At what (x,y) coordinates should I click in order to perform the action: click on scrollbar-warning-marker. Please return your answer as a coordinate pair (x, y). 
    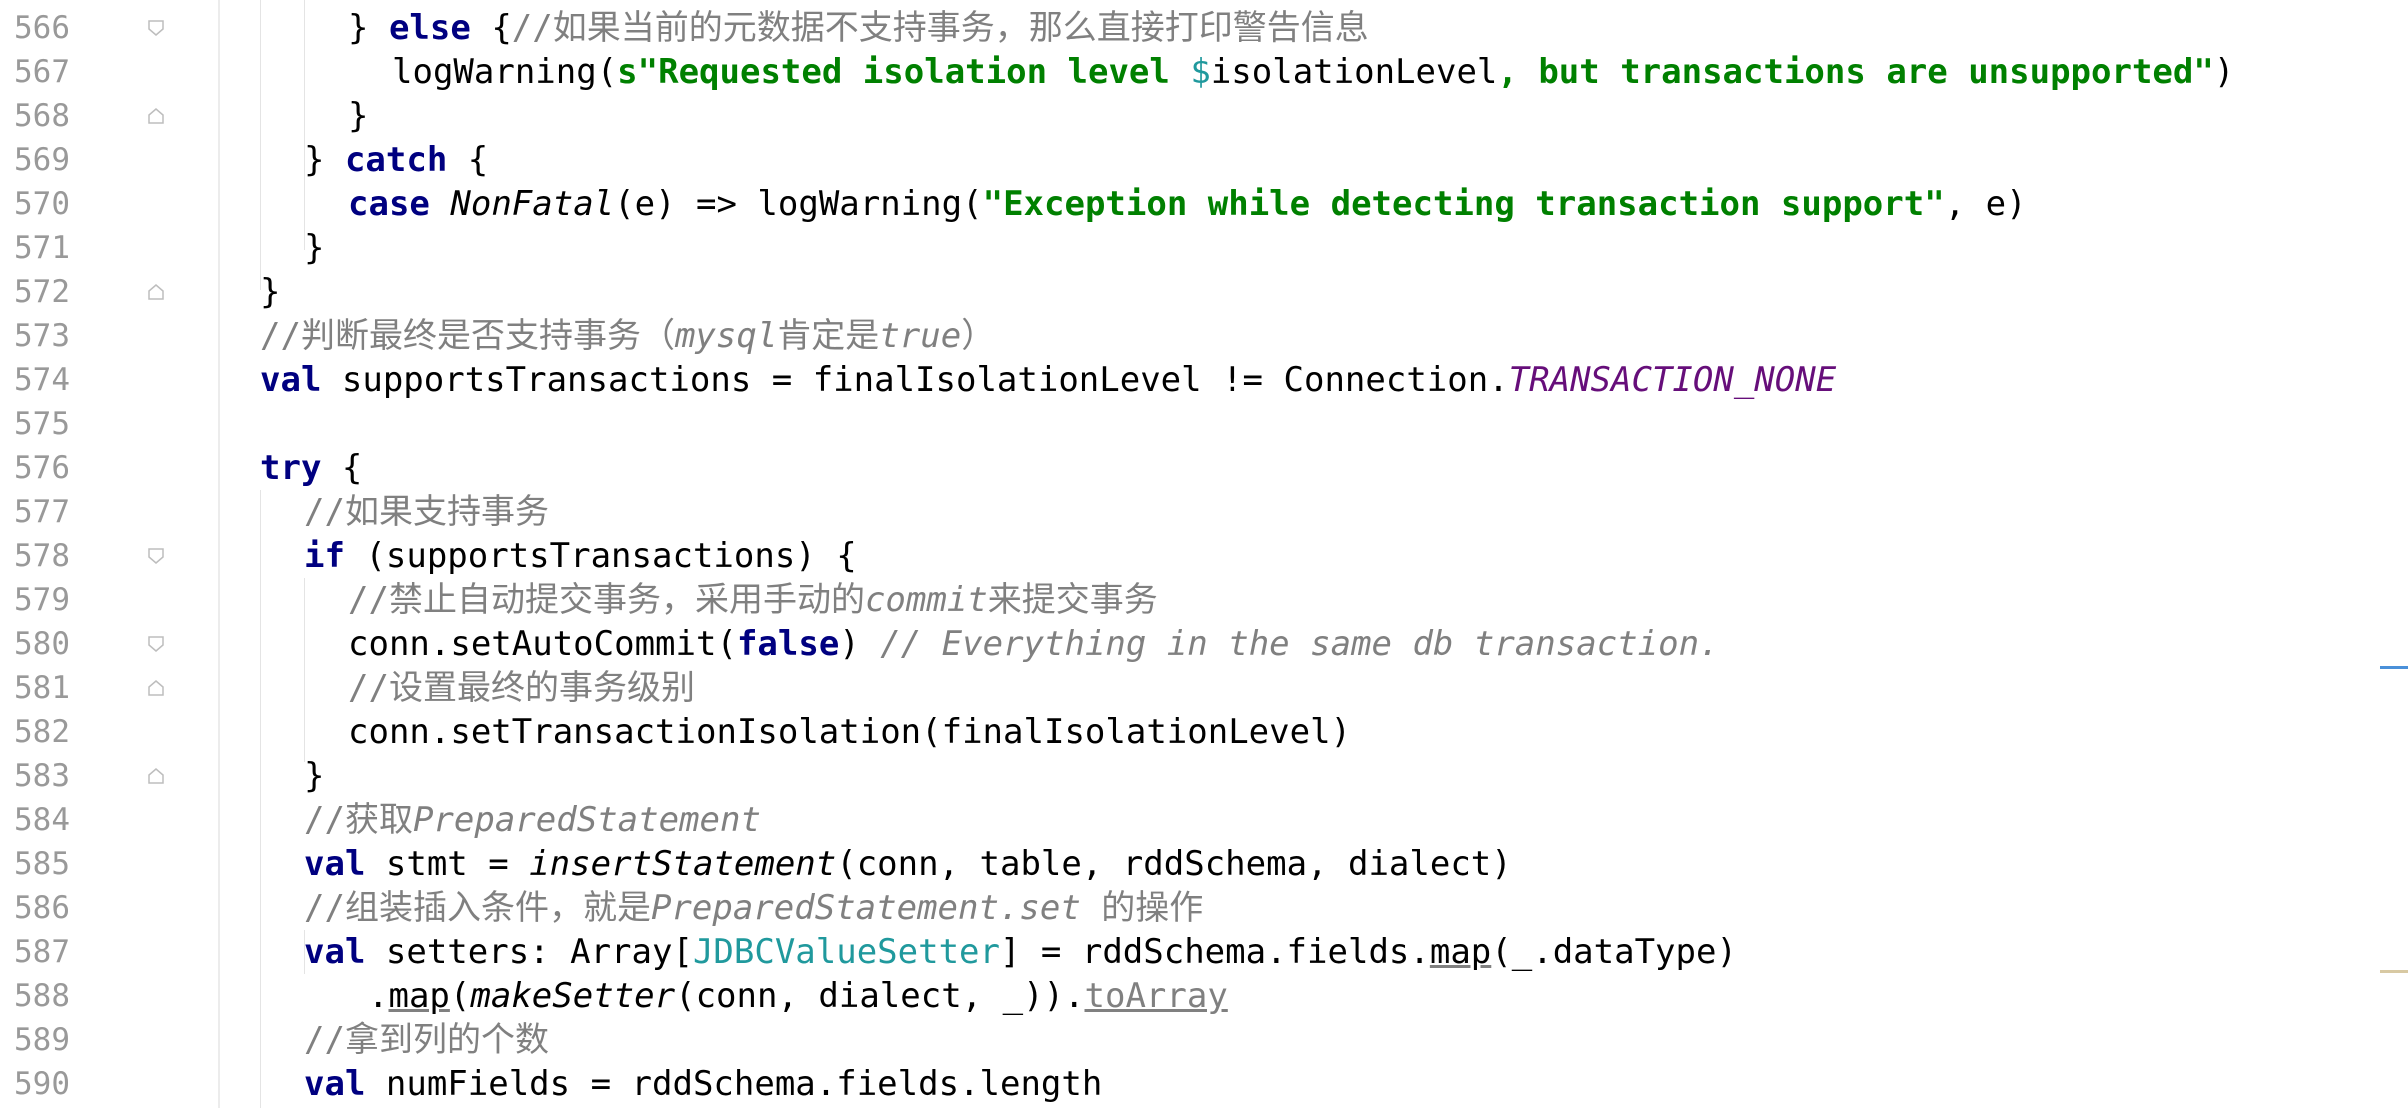
    Looking at the image, I should click on (2394, 971).